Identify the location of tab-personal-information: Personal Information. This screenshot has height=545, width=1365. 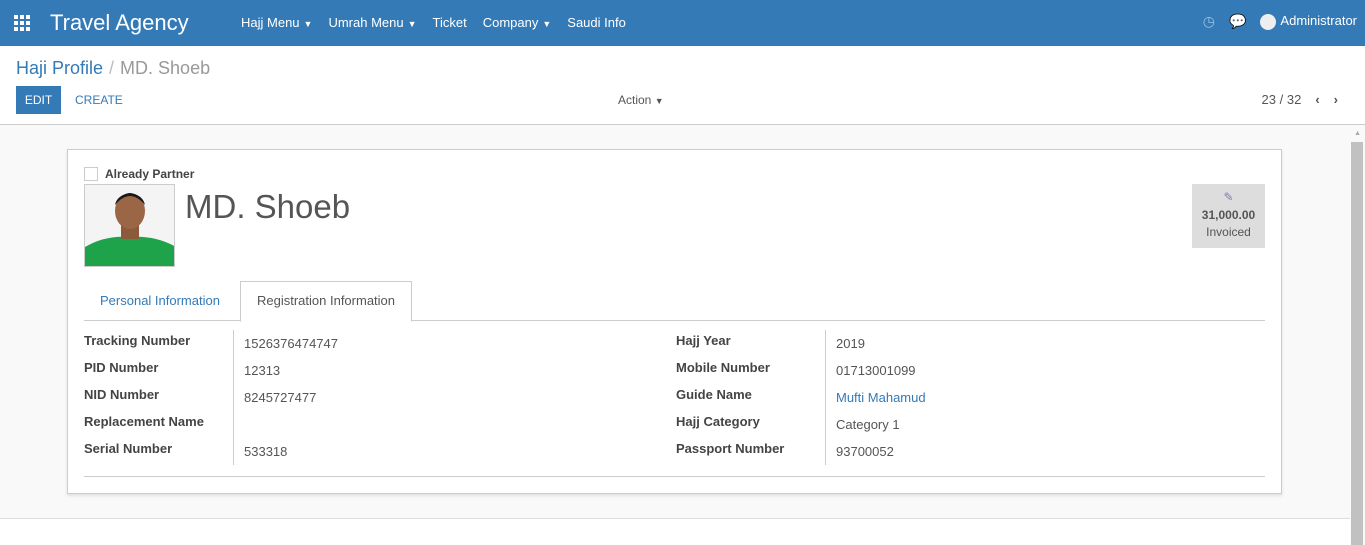
(160, 305).